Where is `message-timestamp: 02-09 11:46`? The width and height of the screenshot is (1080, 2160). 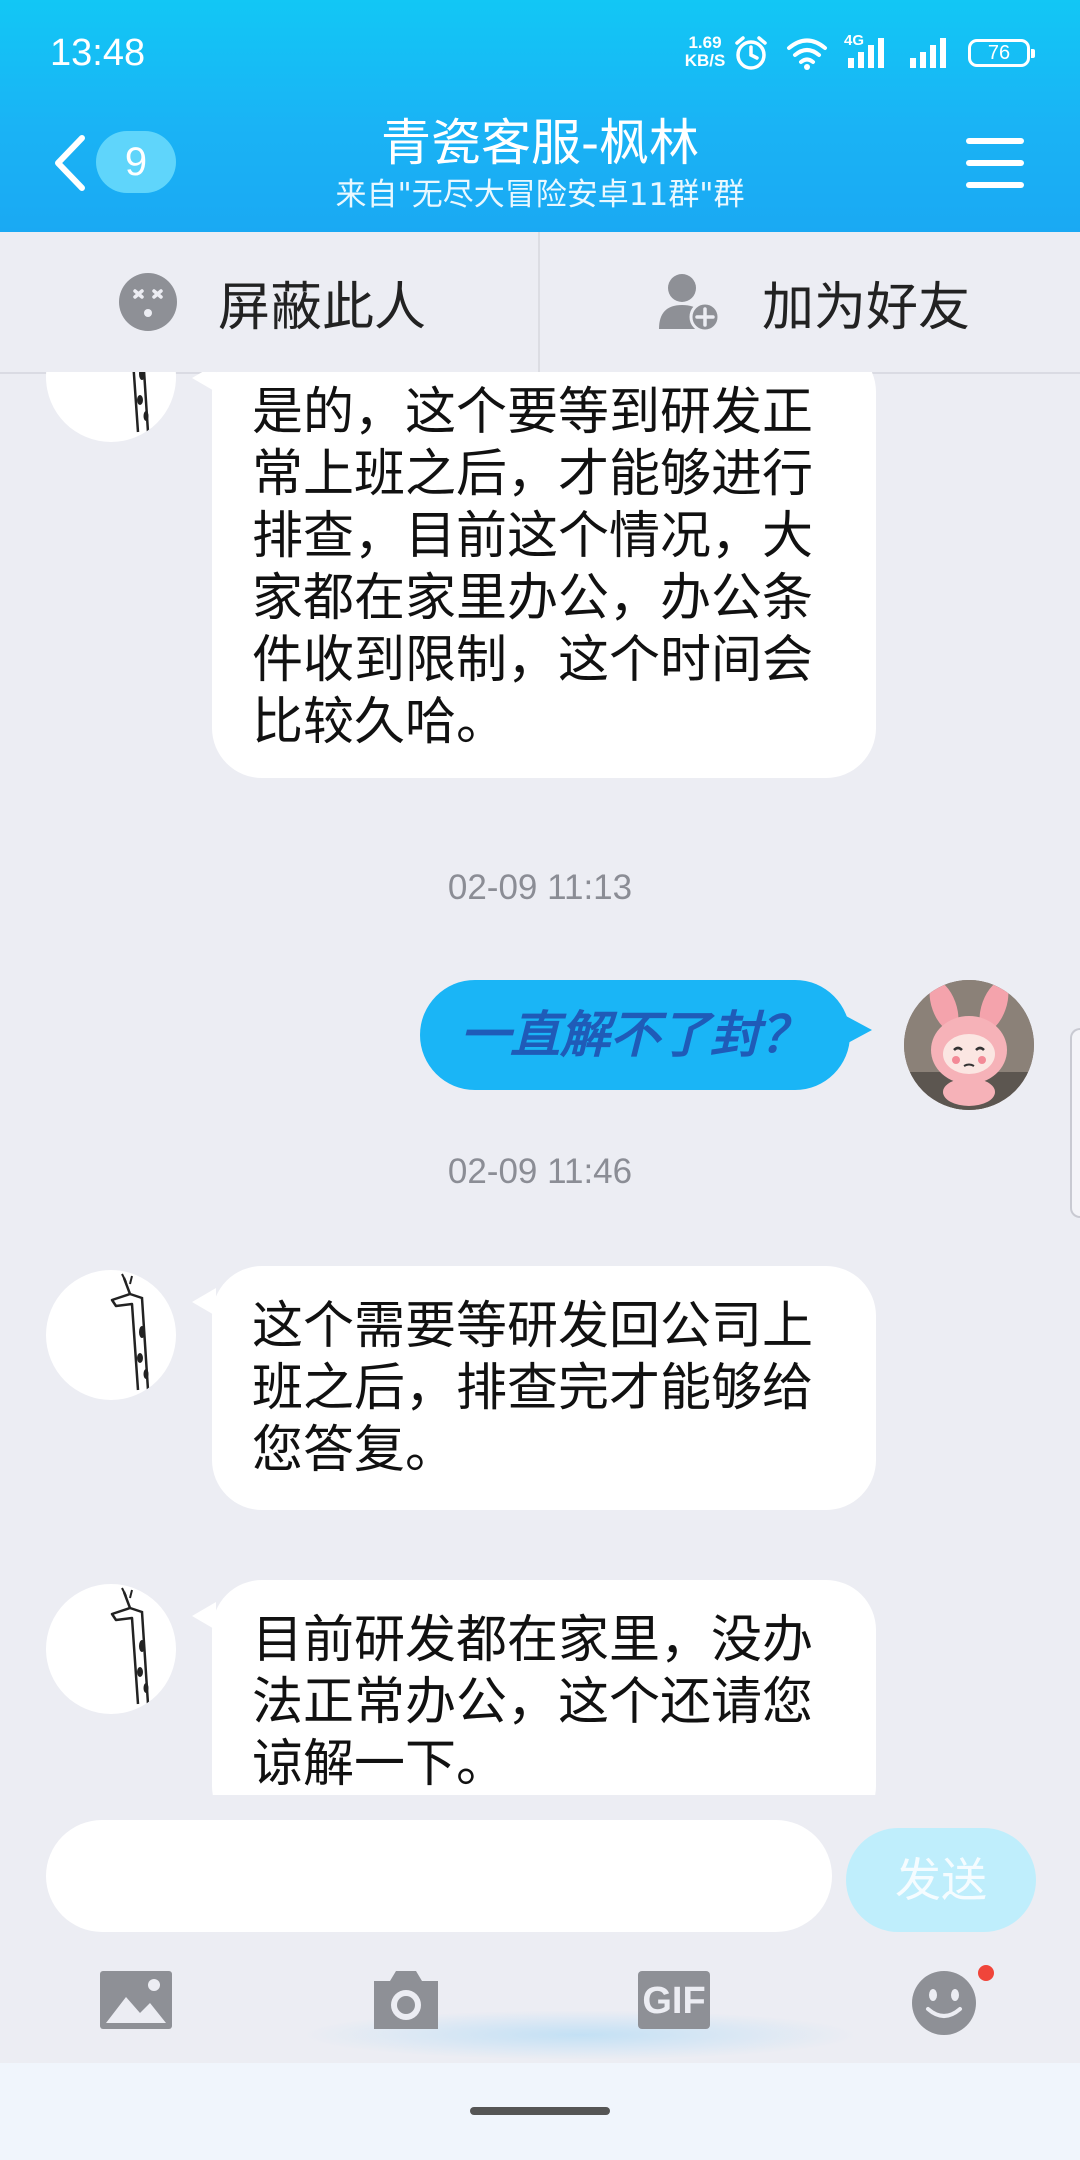
message-timestamp: 02-09 11:46 is located at coordinates (540, 1171).